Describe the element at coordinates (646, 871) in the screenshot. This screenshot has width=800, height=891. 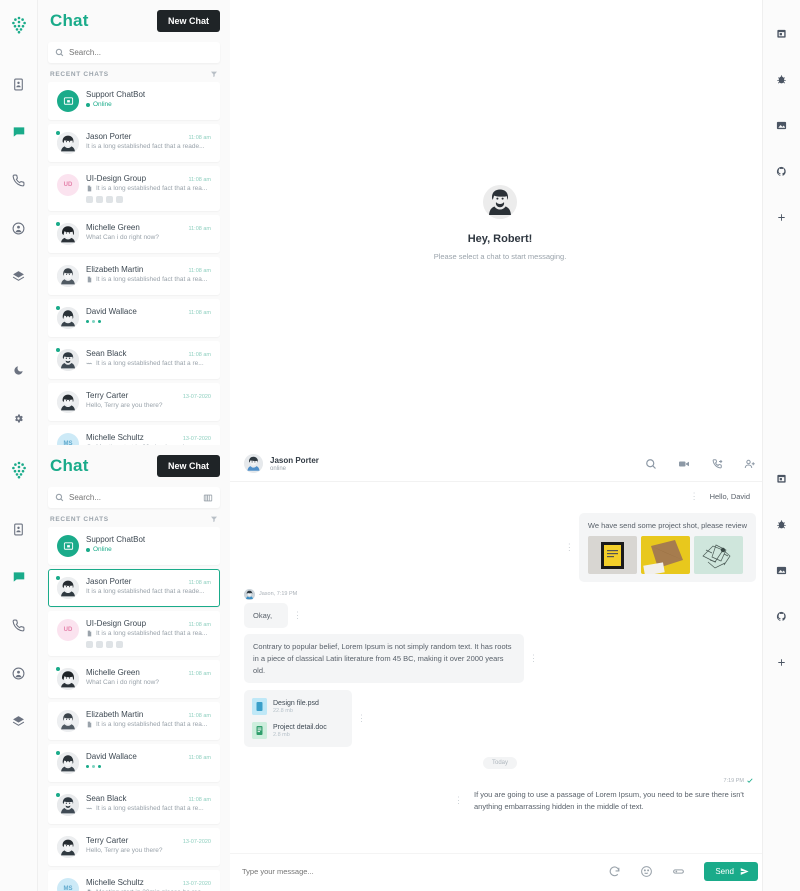
I see `emoji-icon` at that location.